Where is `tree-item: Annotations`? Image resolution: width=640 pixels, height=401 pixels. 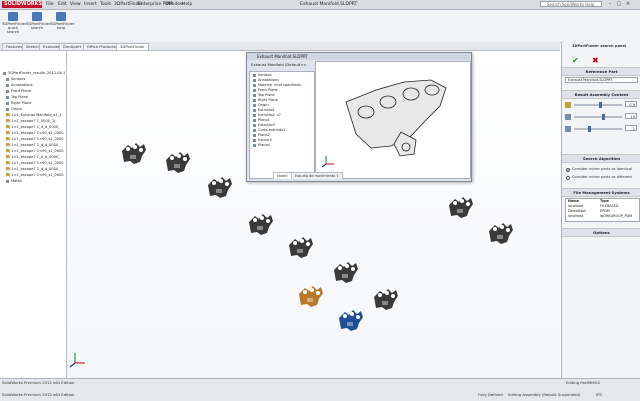 tree-item: Annotations is located at coordinates (19, 85).